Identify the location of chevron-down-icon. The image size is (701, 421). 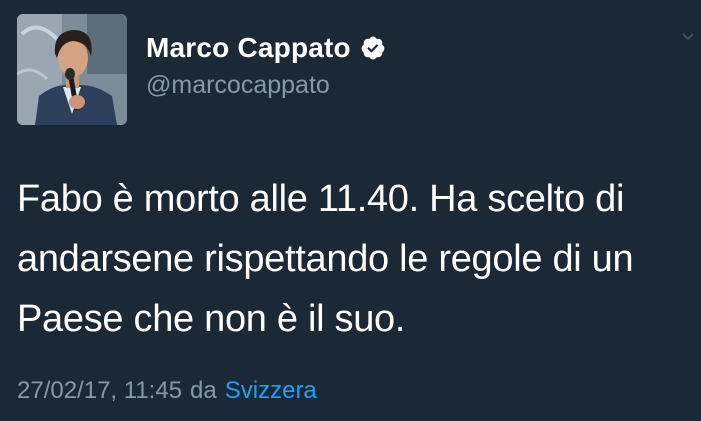
(688, 37).